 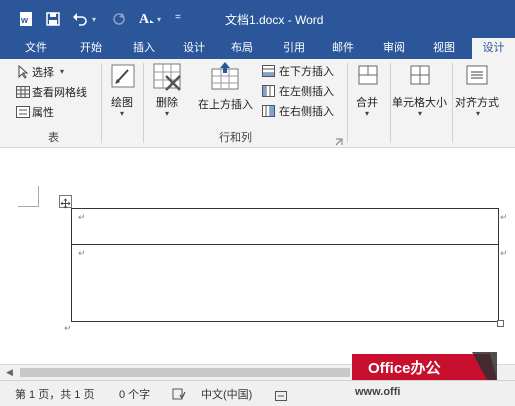 What do you see at coordinates (226, 76) in the screenshot?
I see `insert-above-icon` at bounding box center [226, 76].